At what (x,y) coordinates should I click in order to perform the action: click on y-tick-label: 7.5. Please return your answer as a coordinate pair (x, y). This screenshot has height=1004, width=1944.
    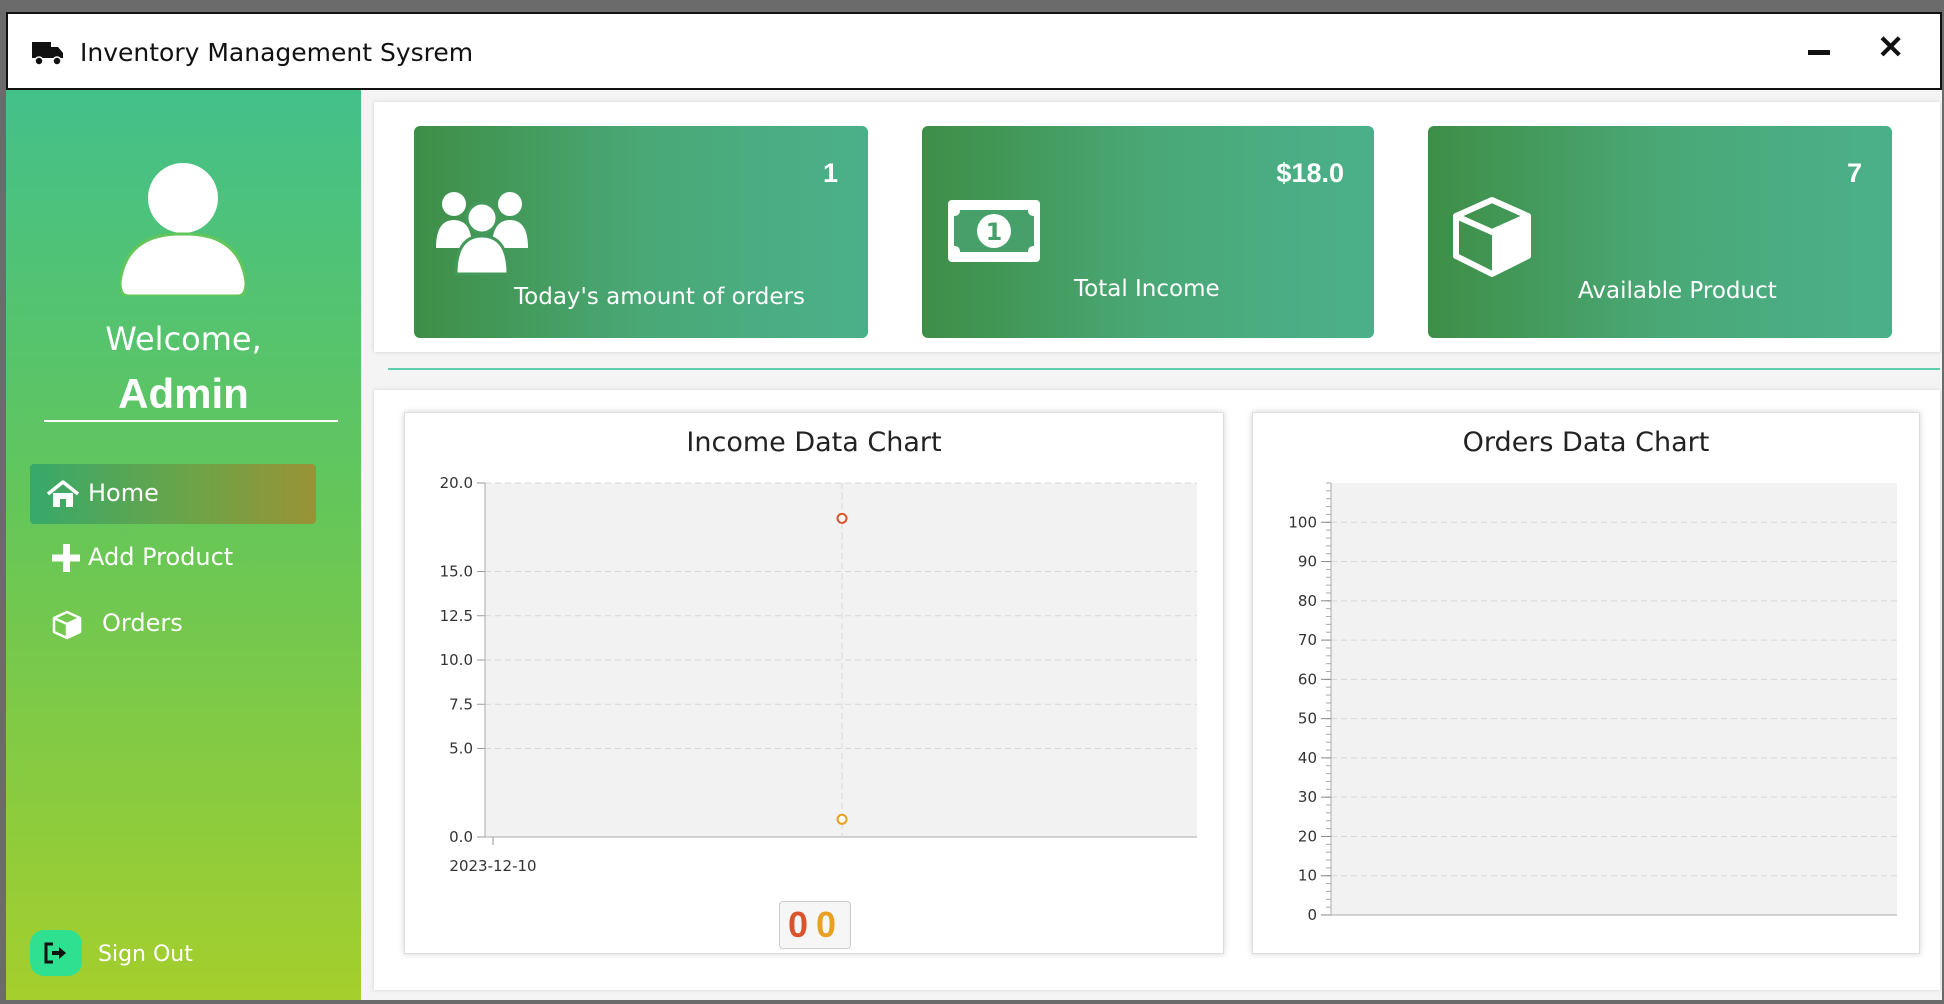
    Looking at the image, I should click on (461, 704).